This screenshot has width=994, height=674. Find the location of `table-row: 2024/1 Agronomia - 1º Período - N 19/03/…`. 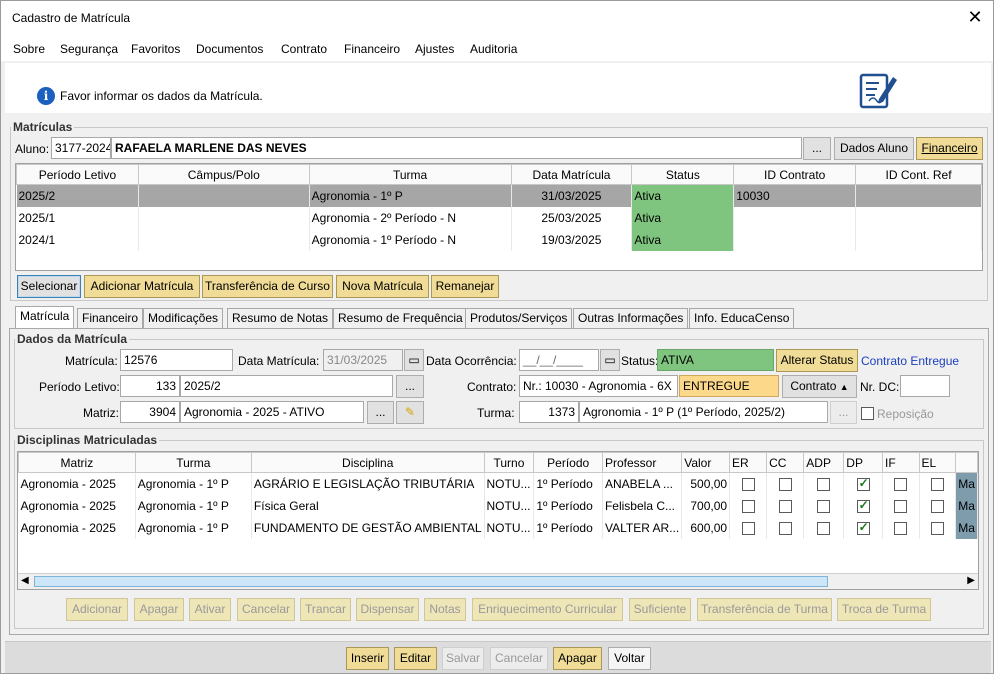

table-row: 2024/1 Agronomia - 1º Período - N 19/03/… is located at coordinates (499, 239).